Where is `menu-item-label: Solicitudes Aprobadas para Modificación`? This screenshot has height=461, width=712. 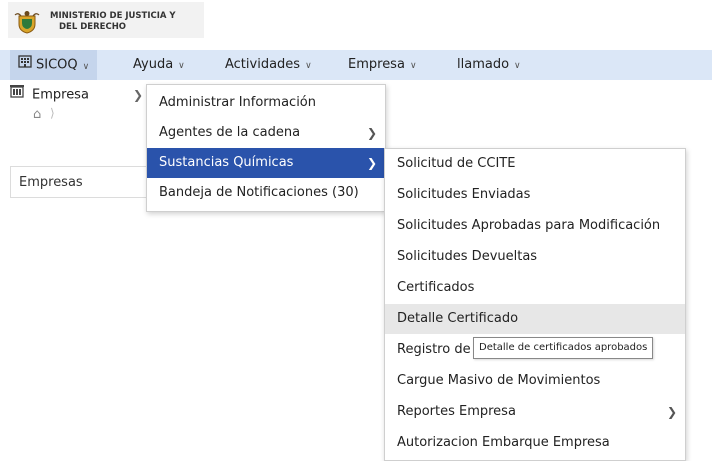 menu-item-label: Solicitudes Aprobadas para Modificación is located at coordinates (529, 225).